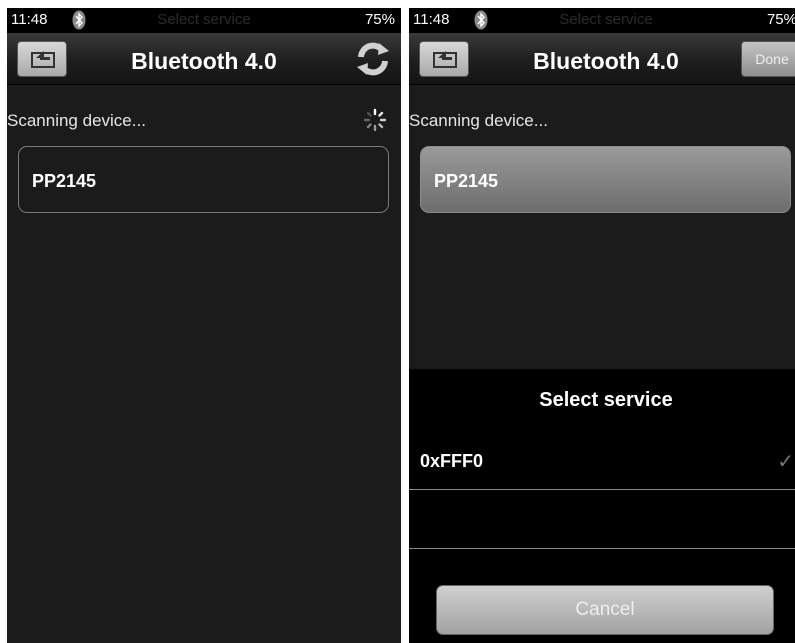 The image size is (795, 643). Describe the element at coordinates (602, 460) in the screenshot. I see `service-option: 0xFFF0 ✓` at that location.